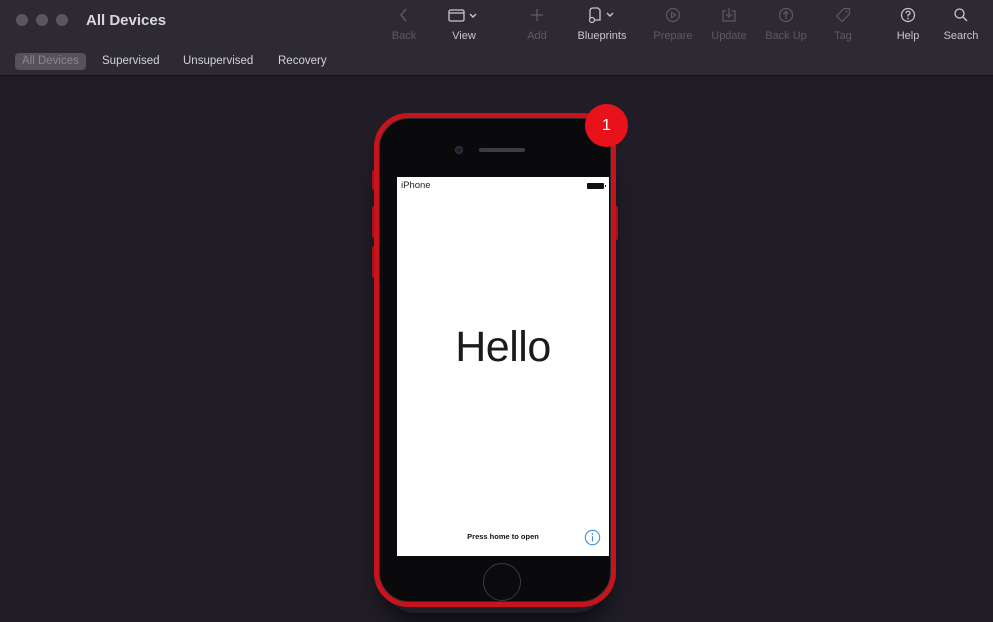  Describe the element at coordinates (602, 36) in the screenshot. I see `blueprints-label: Blueprints` at that location.